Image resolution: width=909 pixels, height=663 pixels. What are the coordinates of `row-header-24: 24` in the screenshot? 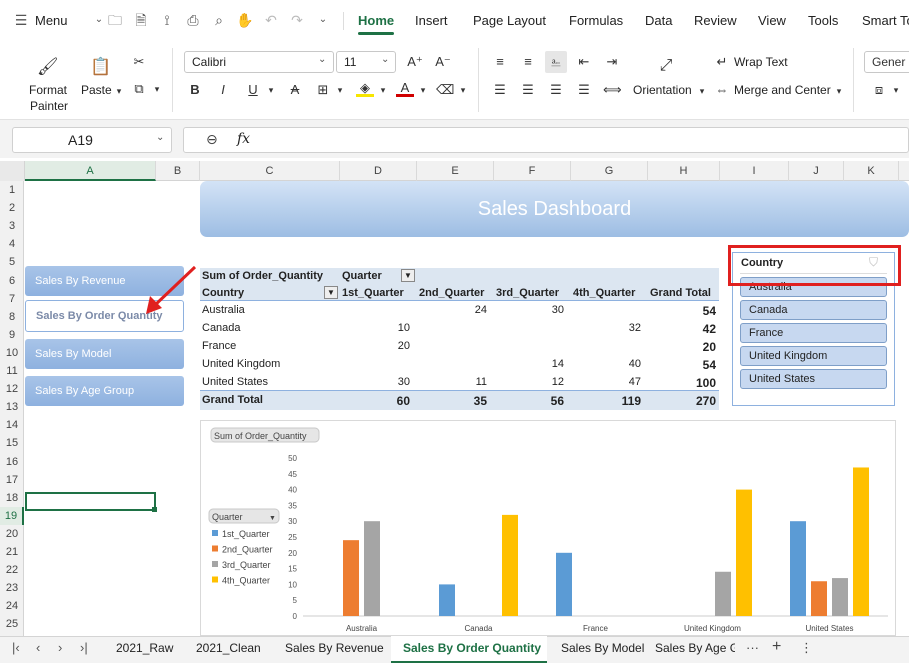 It's located at (12, 606).